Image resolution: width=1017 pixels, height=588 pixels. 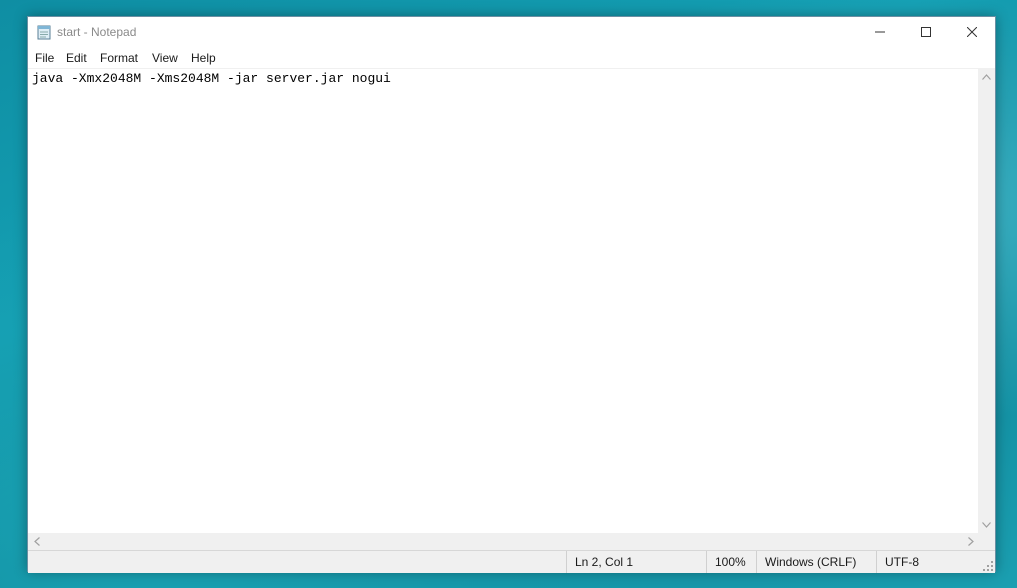 I want to click on maximize-button, so click(x=926, y=32).